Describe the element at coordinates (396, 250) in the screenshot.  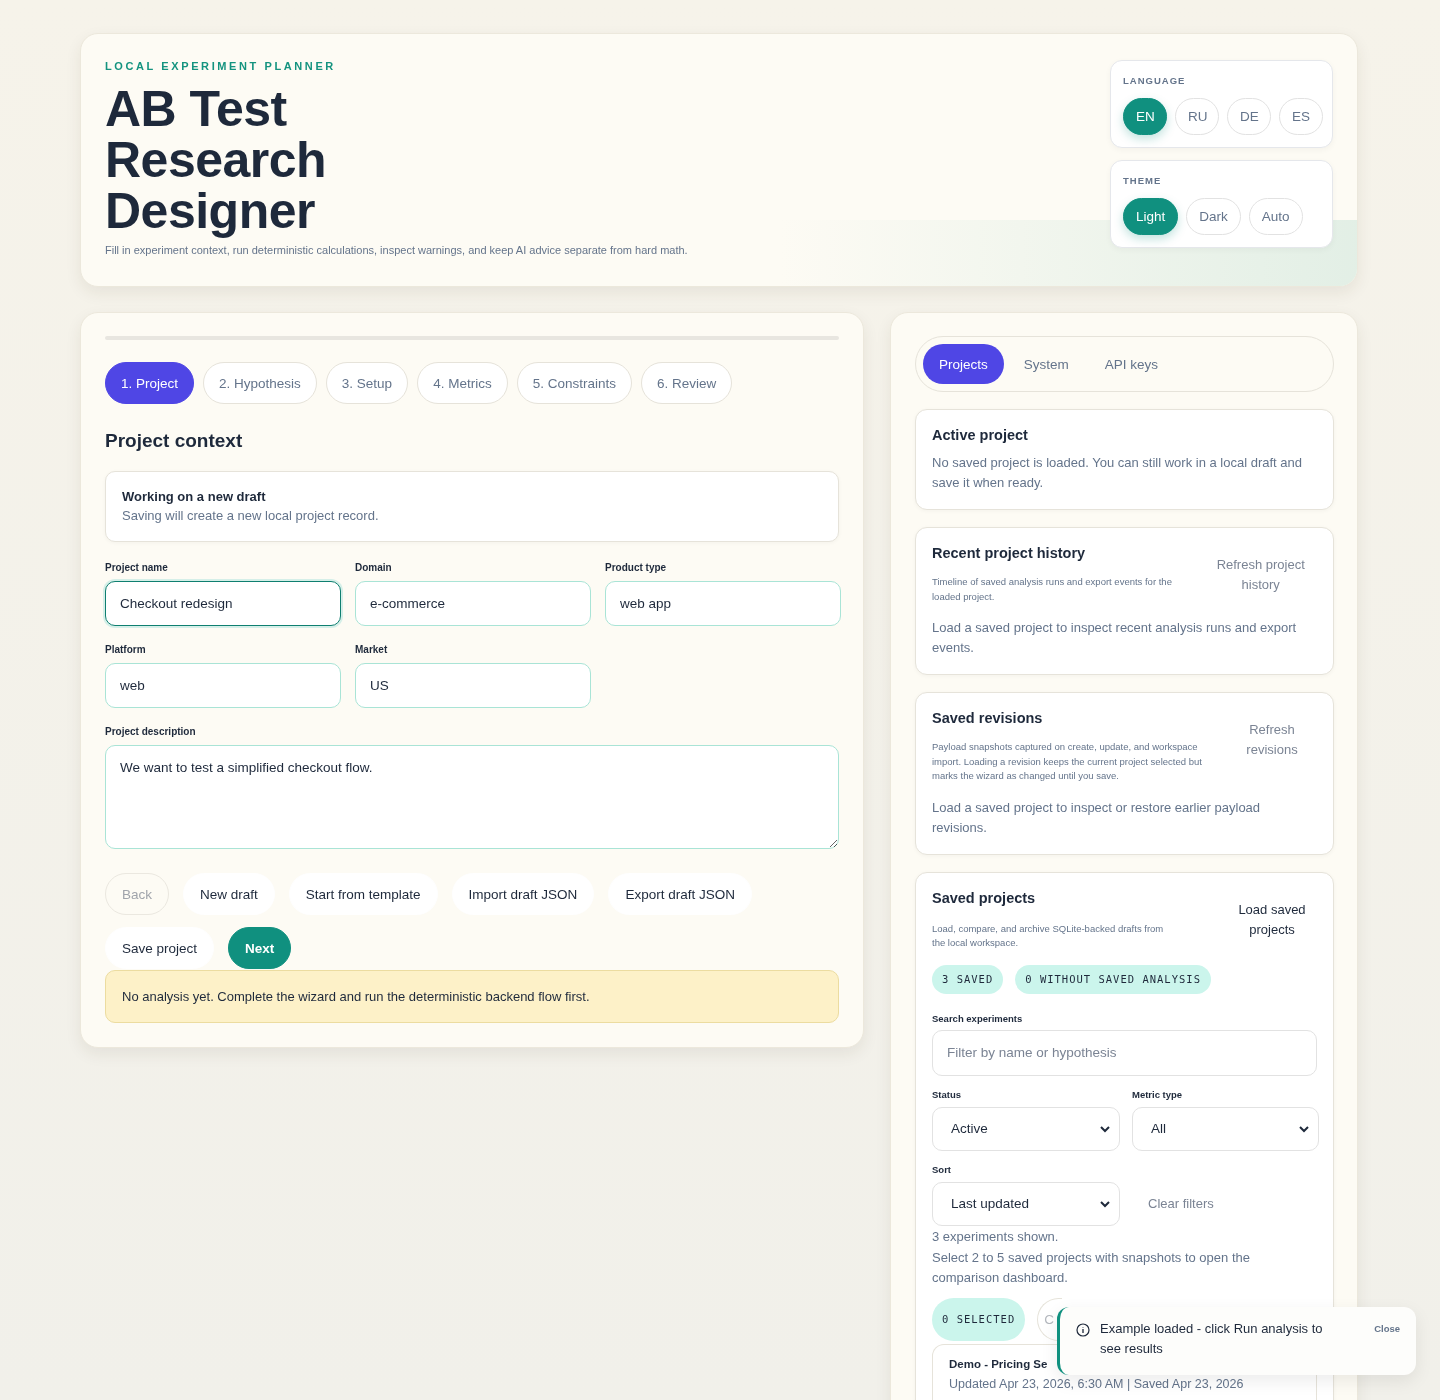
I see `app-subtitle: Fill in experiment context, run deterministic calculations, inspect warnings, and keep AI advice separate from hard math.` at that location.